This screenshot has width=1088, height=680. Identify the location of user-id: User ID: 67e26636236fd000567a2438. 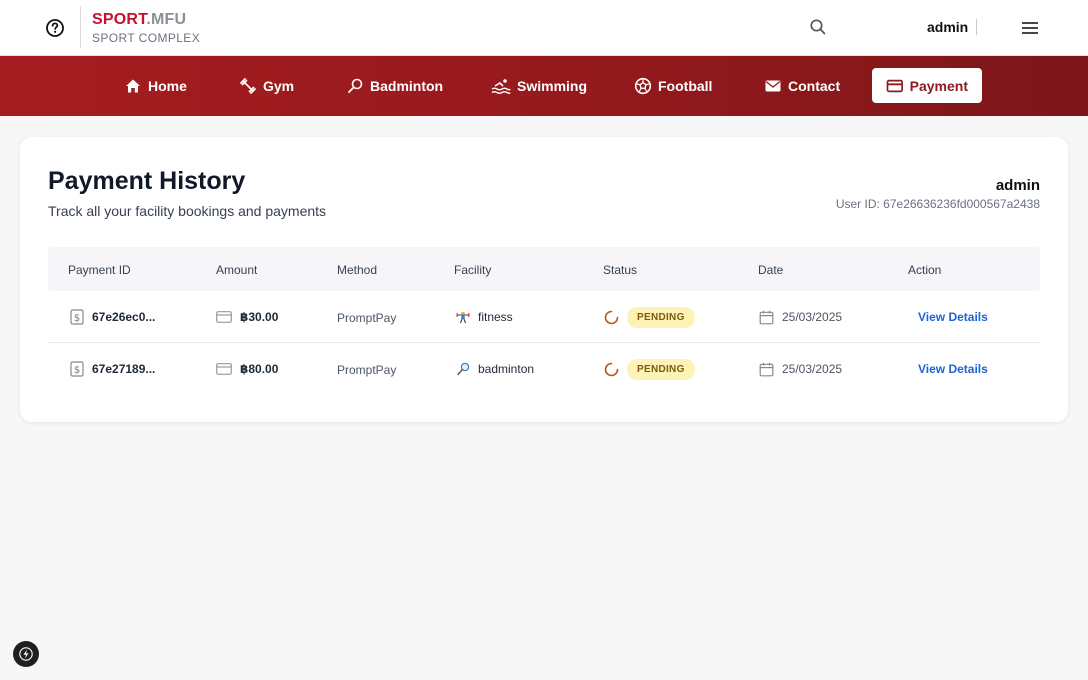
(937, 204).